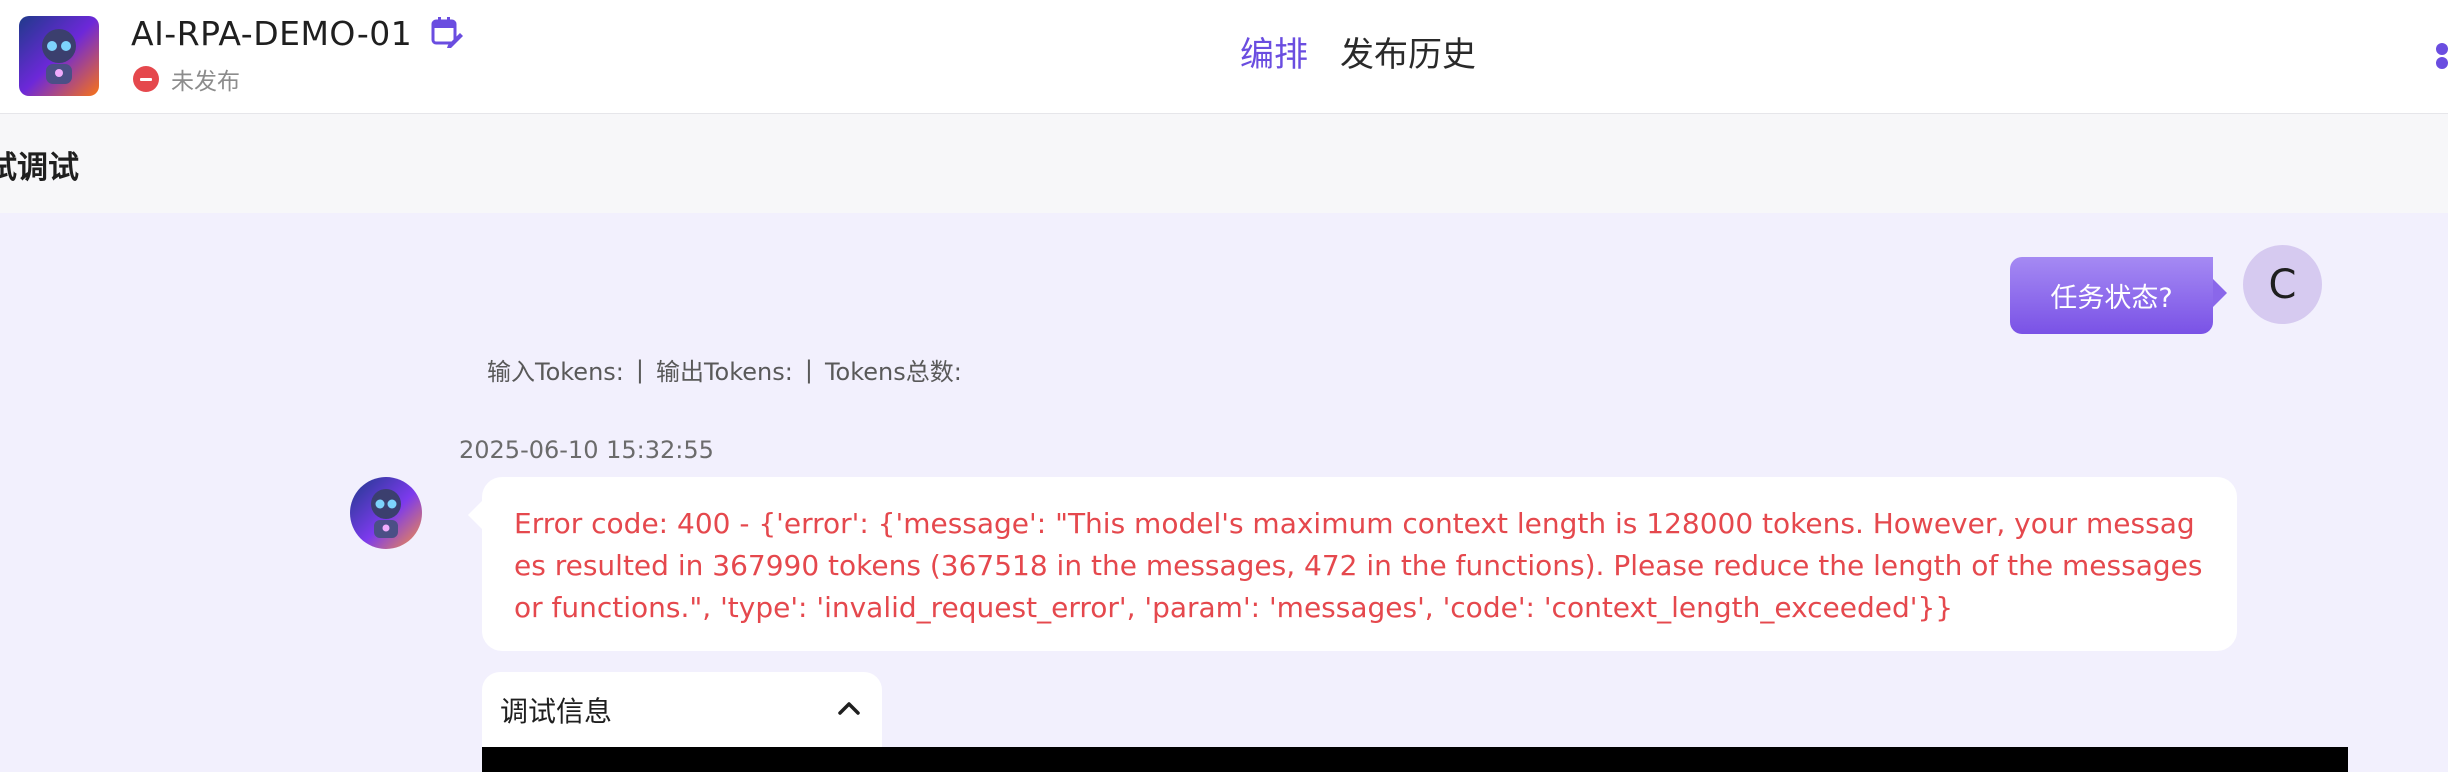  What do you see at coordinates (205, 82) in the screenshot?
I see `status-text: 未发布` at bounding box center [205, 82].